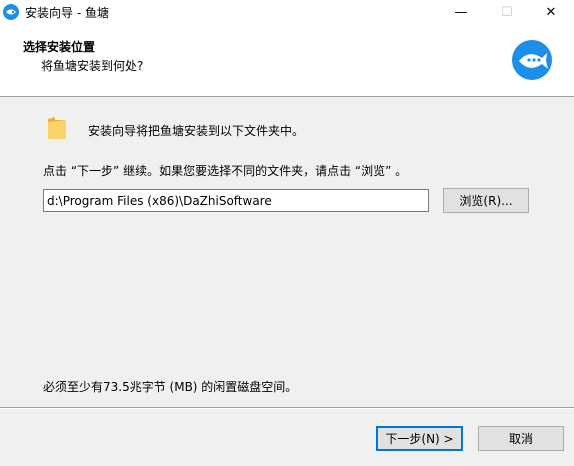  I want to click on window-title: 安装向导 - 鱼塘, so click(67, 13).